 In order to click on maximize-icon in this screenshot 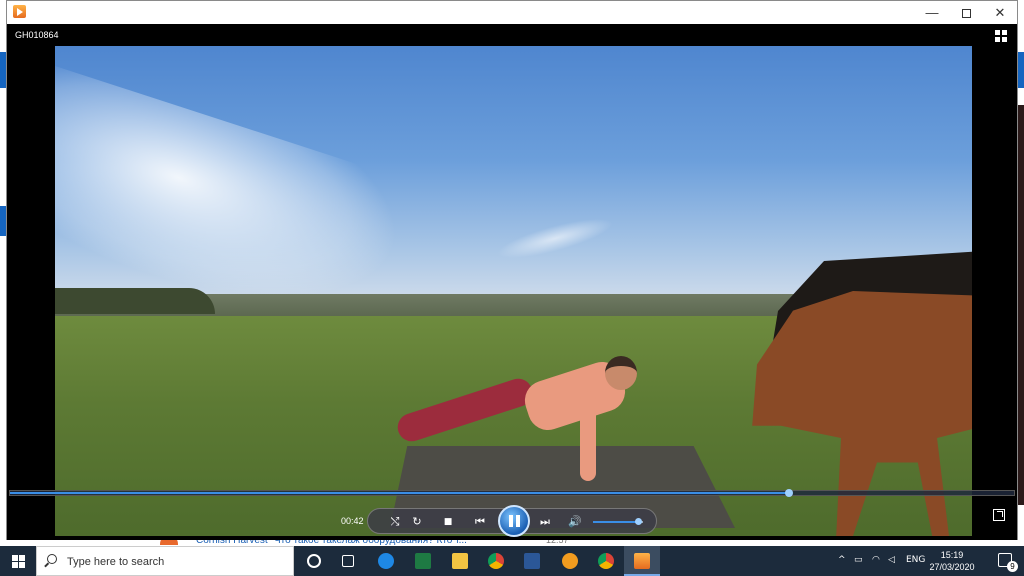, I will do `click(966, 14)`.